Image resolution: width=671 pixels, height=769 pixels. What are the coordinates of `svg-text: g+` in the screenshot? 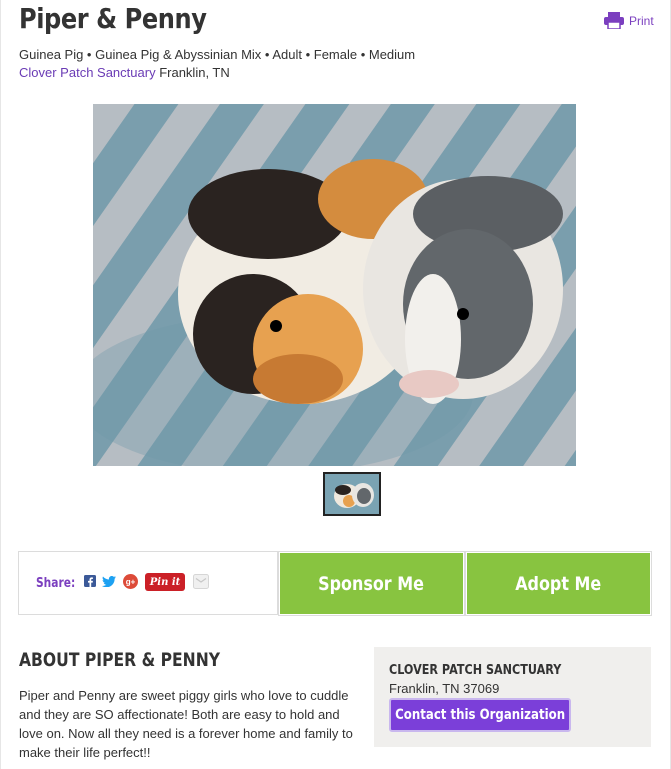 It's located at (131, 582).